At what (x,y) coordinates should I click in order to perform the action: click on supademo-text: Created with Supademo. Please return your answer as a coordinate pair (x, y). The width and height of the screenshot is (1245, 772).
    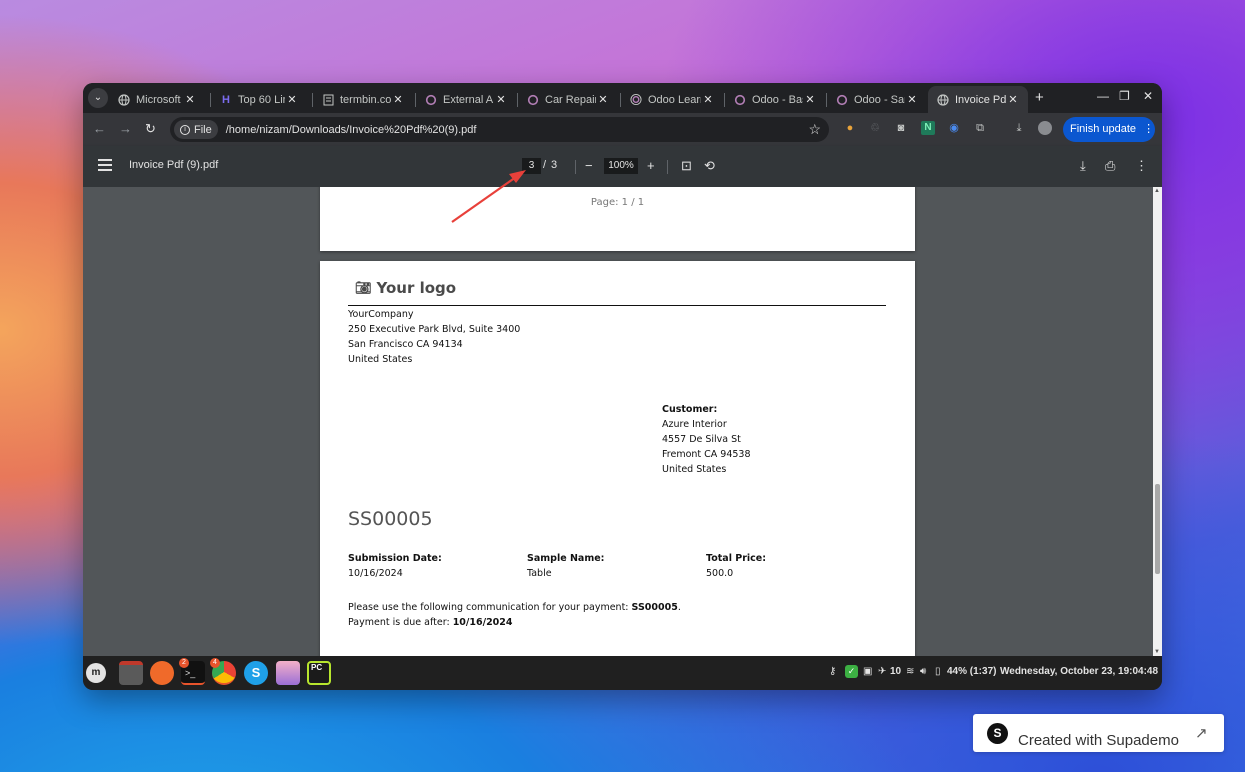
    Looking at the image, I should click on (1098, 740).